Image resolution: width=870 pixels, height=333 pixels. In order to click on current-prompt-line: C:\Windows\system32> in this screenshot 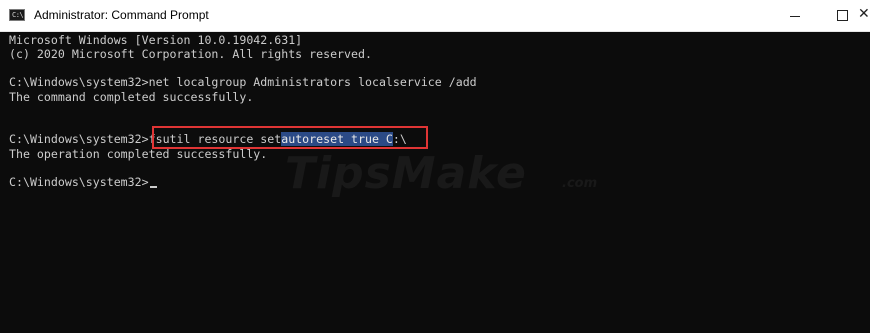, I will do `click(83, 182)`.